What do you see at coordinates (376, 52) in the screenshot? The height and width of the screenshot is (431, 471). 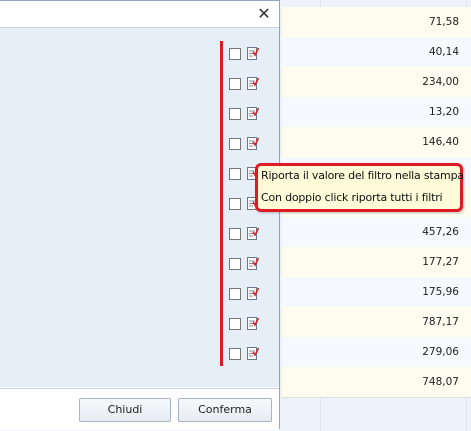 I see `grid-row: 40,14` at bounding box center [376, 52].